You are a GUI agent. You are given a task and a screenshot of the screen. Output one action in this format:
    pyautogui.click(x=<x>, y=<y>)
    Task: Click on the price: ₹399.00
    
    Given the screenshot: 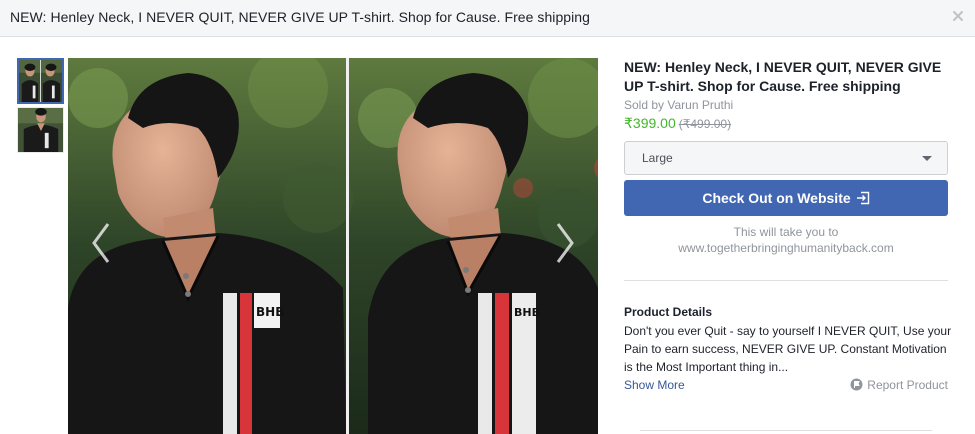 What is the action you would take?
    pyautogui.click(x=650, y=123)
    